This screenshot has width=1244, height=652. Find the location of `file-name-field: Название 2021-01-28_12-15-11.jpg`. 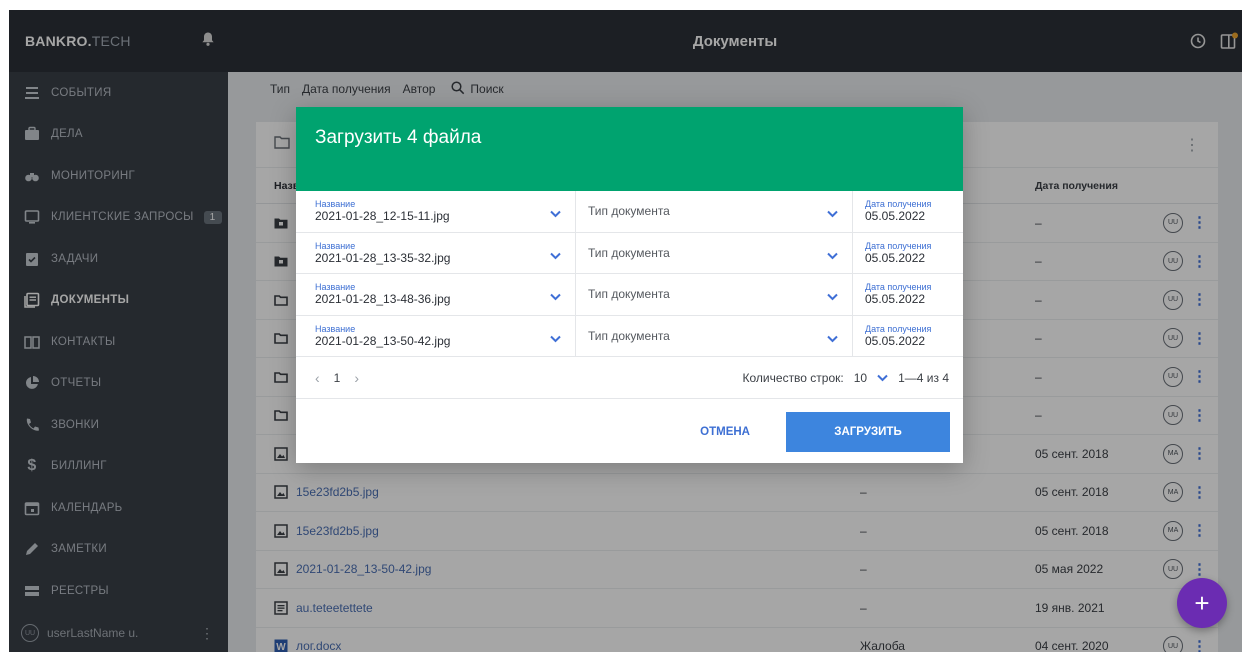

file-name-field: Название 2021-01-28_12-15-11.jpg is located at coordinates (382, 211).